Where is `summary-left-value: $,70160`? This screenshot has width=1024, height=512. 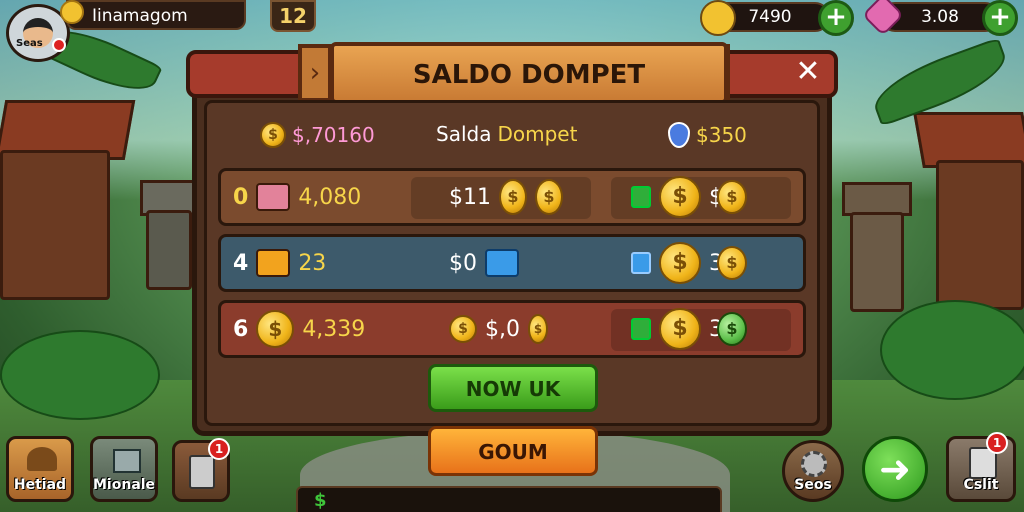
summary-left-value: $,70160 is located at coordinates (333, 135).